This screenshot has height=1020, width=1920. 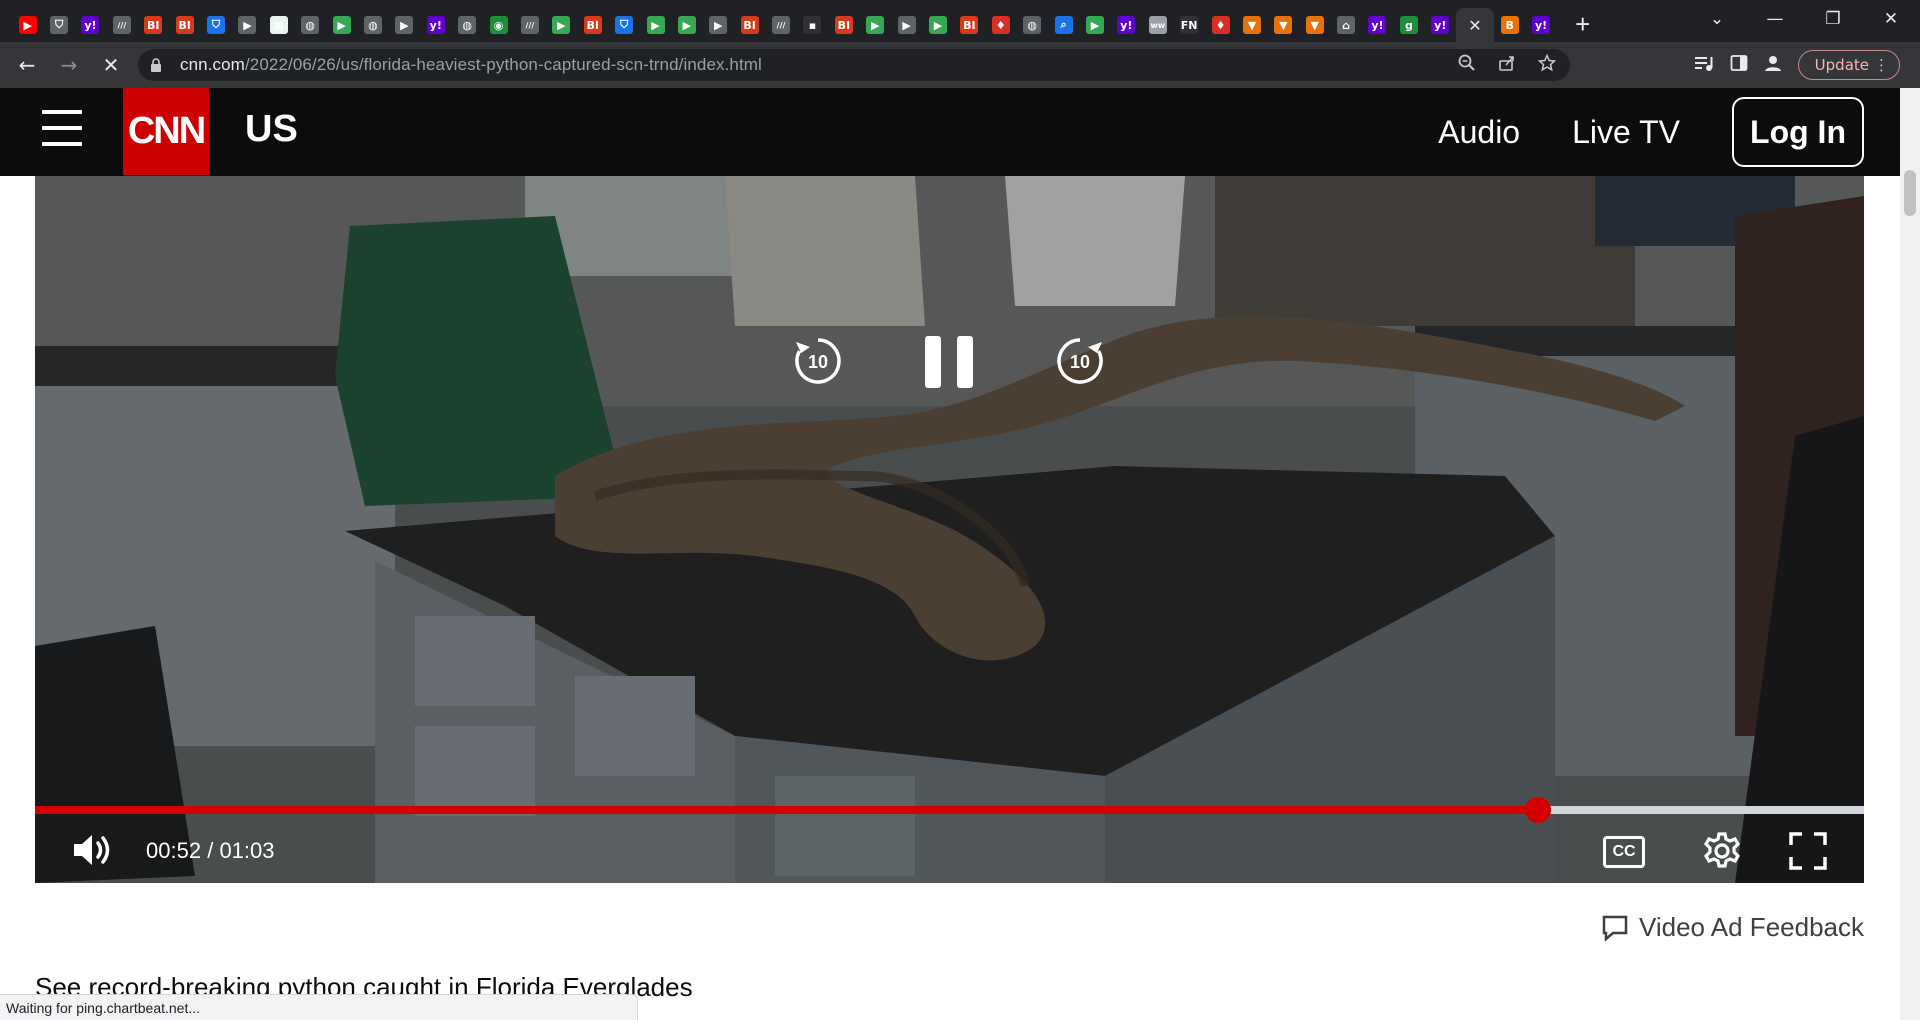 I want to click on browser-tab: g, so click(x=1408, y=25).